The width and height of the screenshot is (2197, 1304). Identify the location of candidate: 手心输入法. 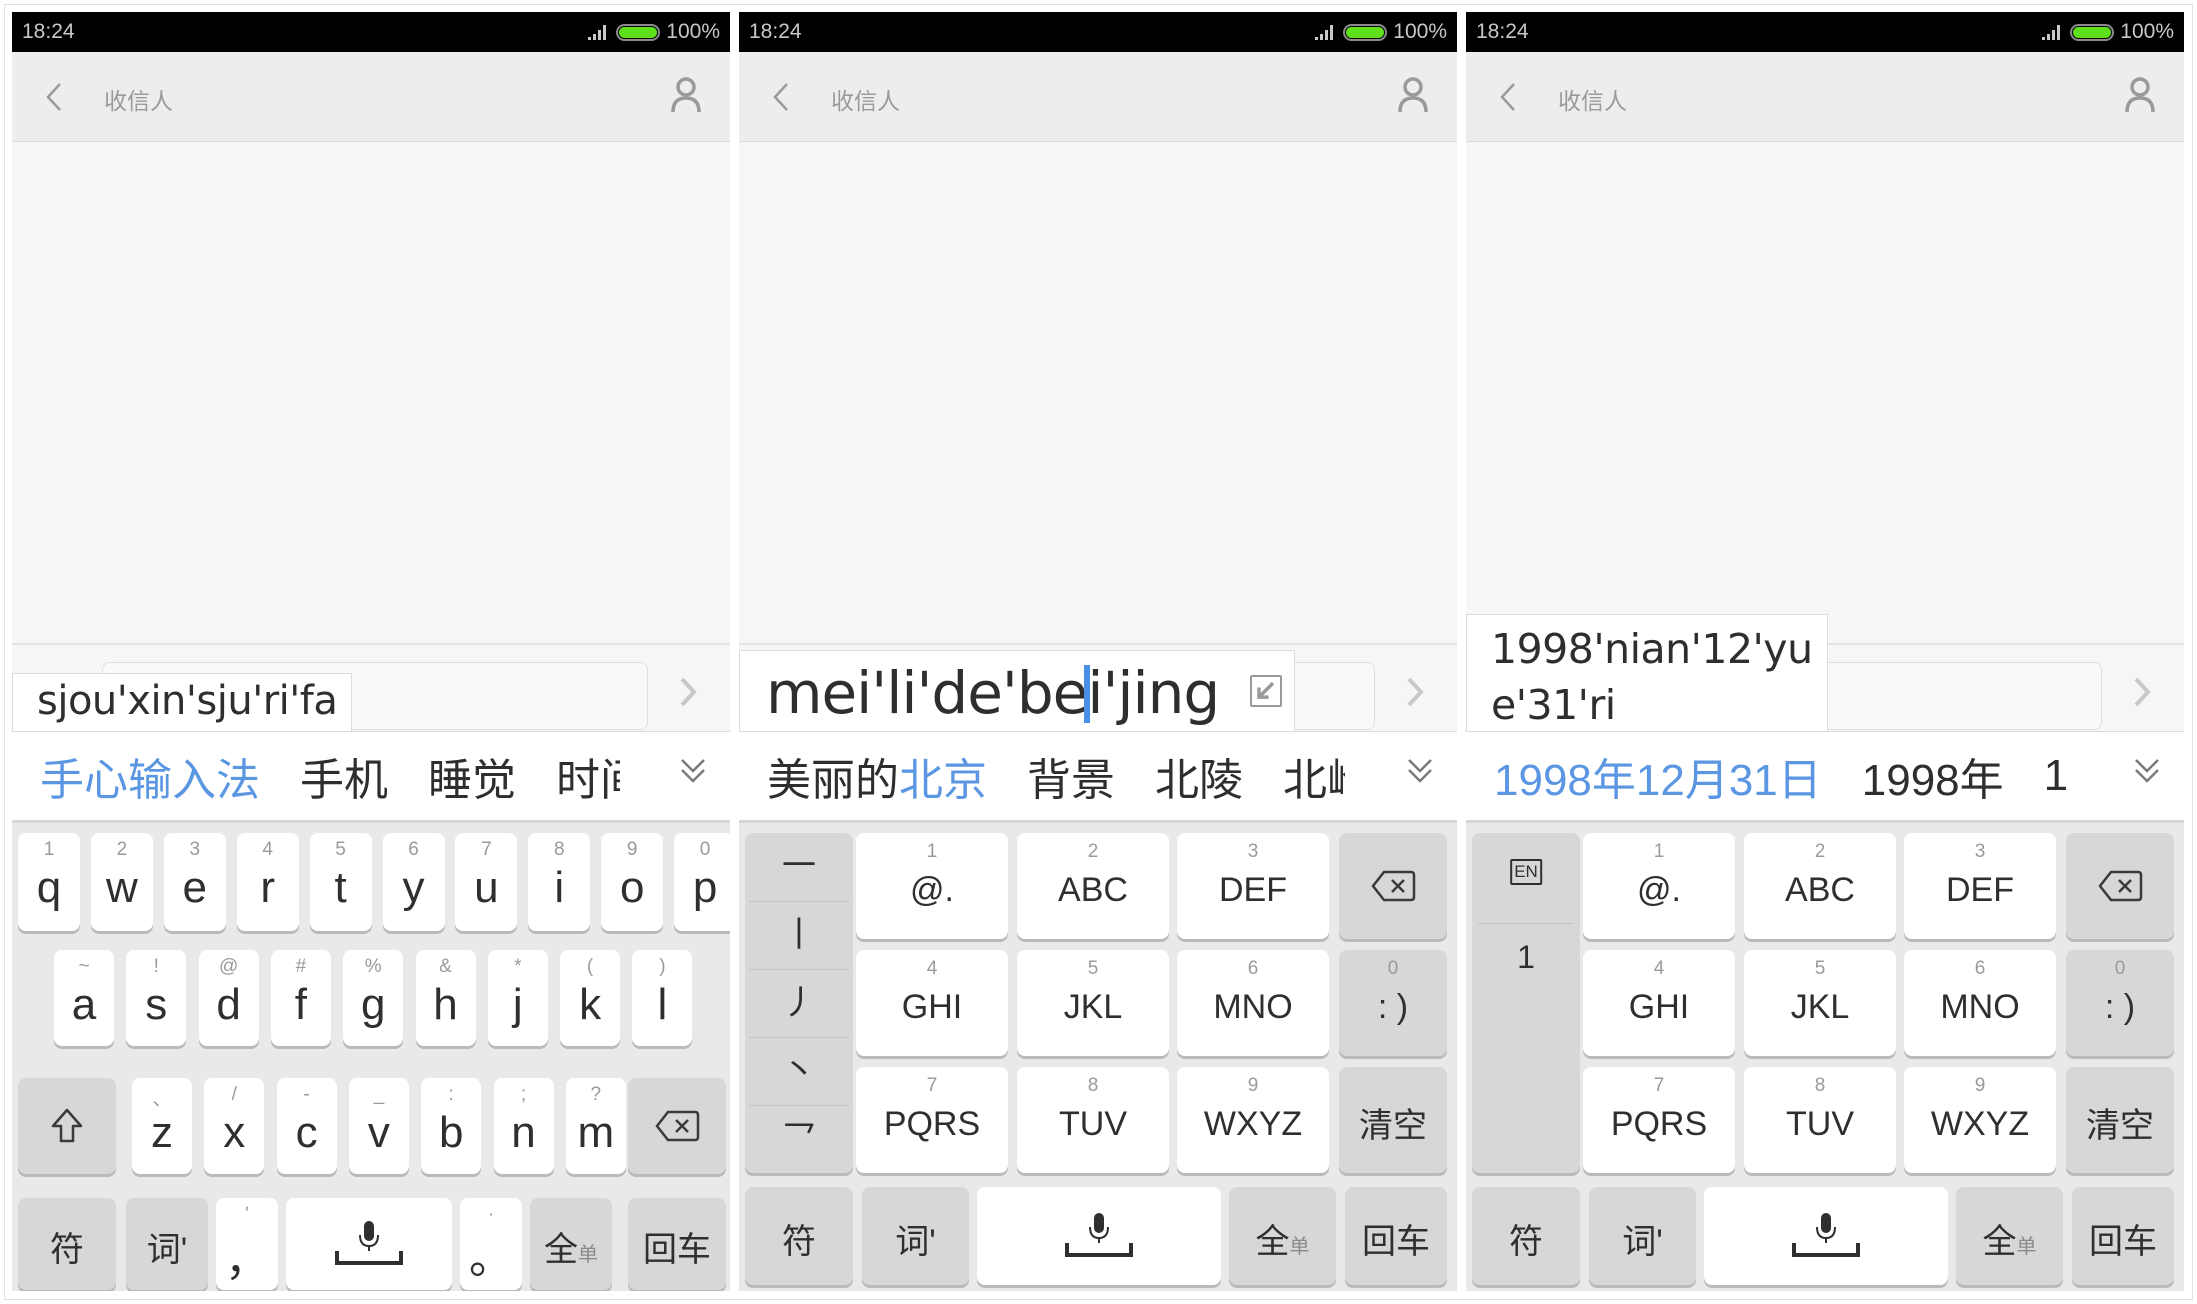
(150, 776).